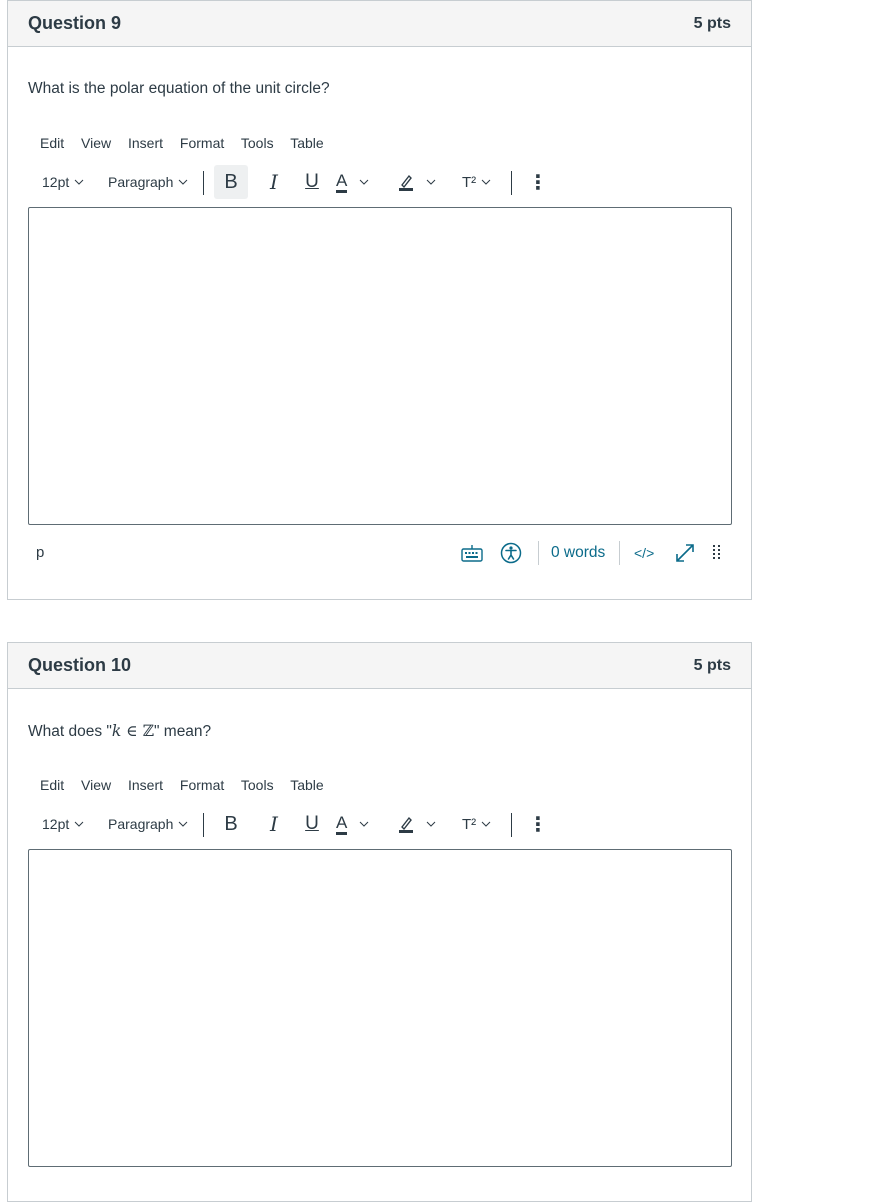  I want to click on drag-handle-icon, so click(716, 552).